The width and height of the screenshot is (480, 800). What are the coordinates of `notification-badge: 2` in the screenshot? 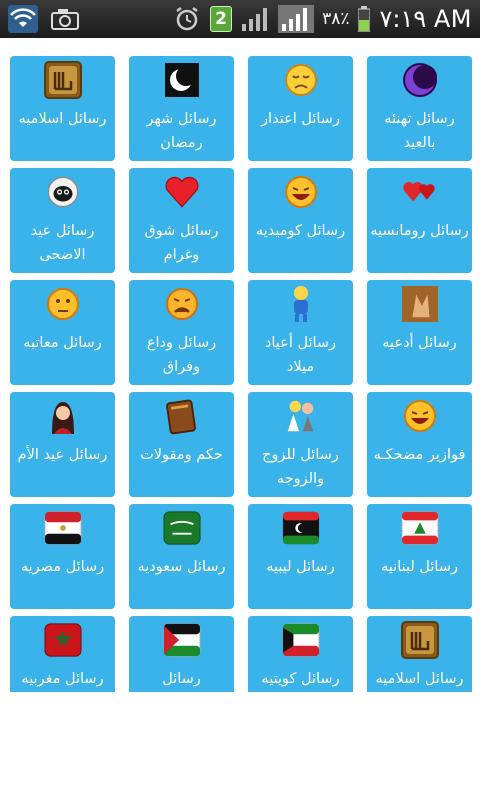 It's located at (221, 19).